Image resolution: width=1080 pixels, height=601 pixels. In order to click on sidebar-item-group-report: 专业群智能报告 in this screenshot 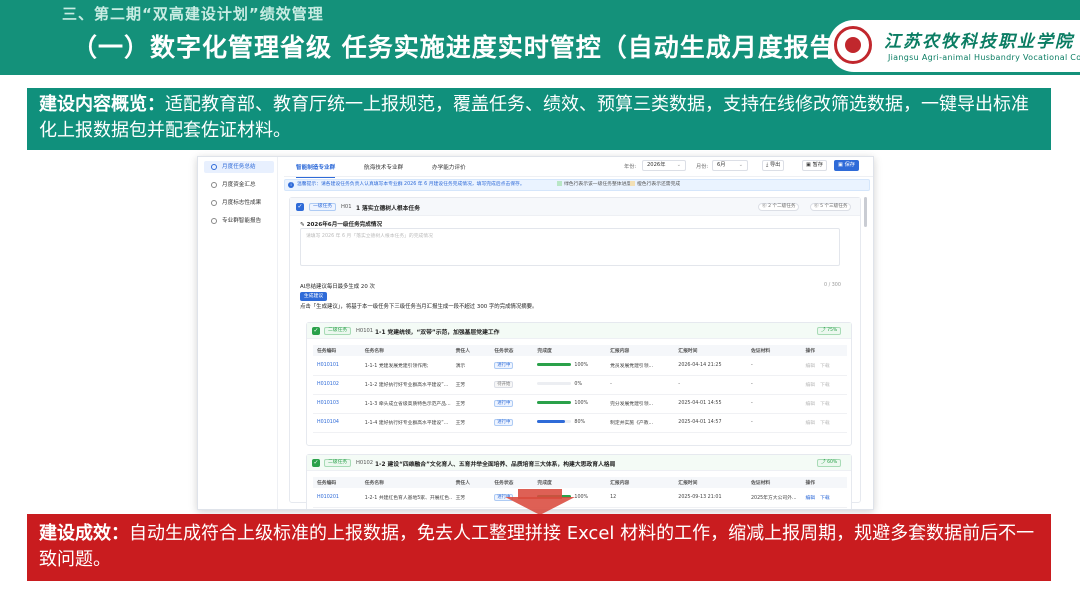, I will do `click(239, 221)`.